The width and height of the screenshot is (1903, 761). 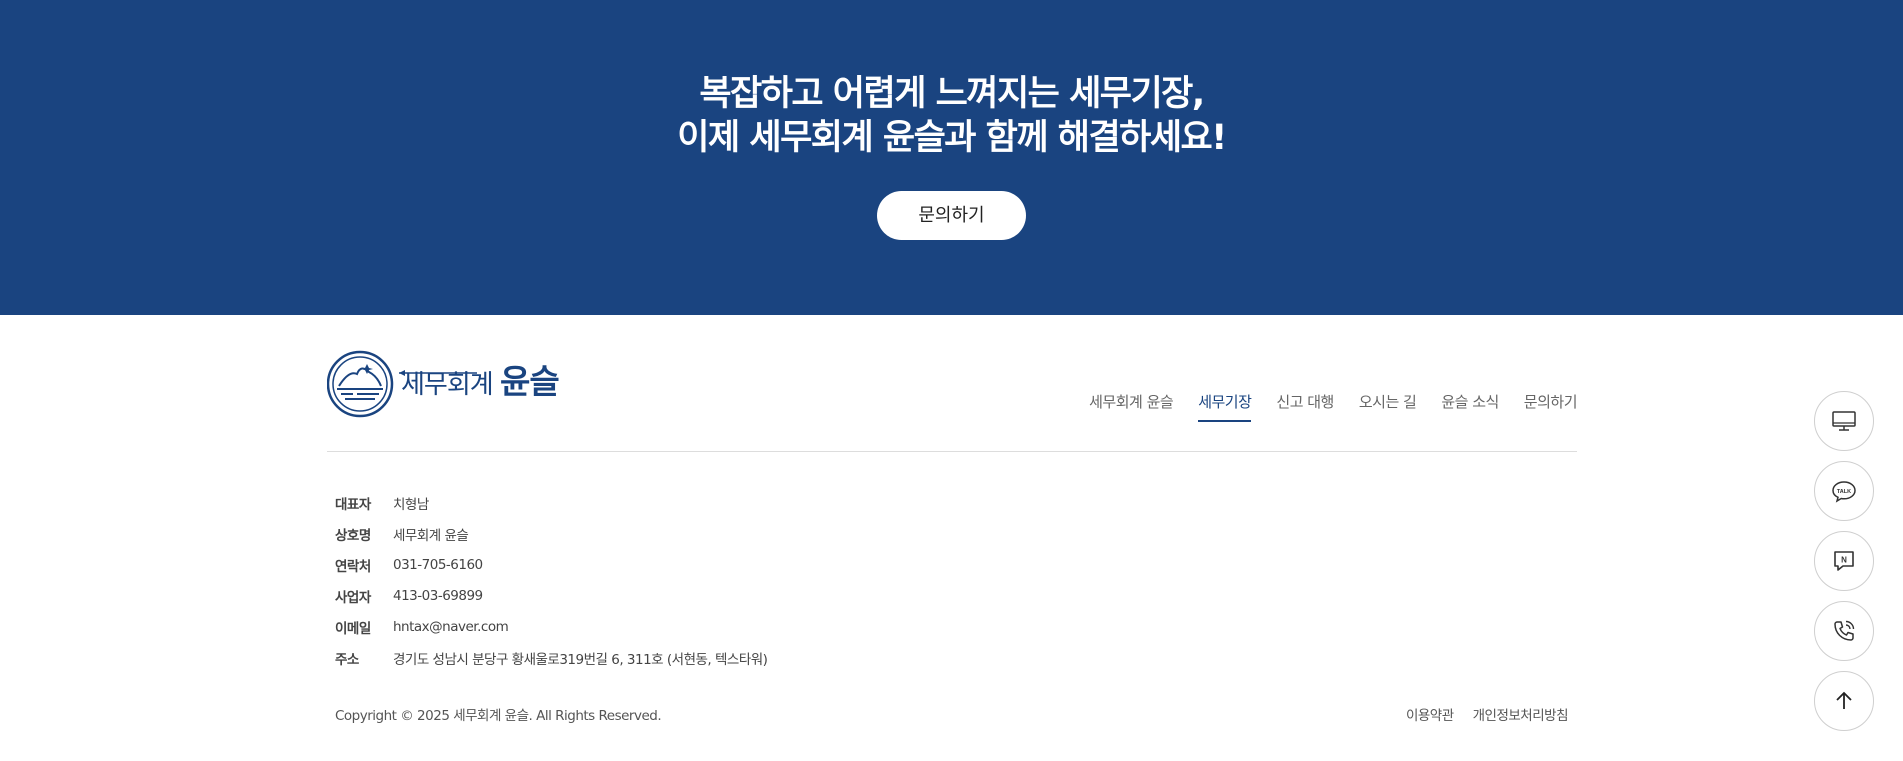 What do you see at coordinates (353, 628) in the screenshot?
I see `info-label: 이메일` at bounding box center [353, 628].